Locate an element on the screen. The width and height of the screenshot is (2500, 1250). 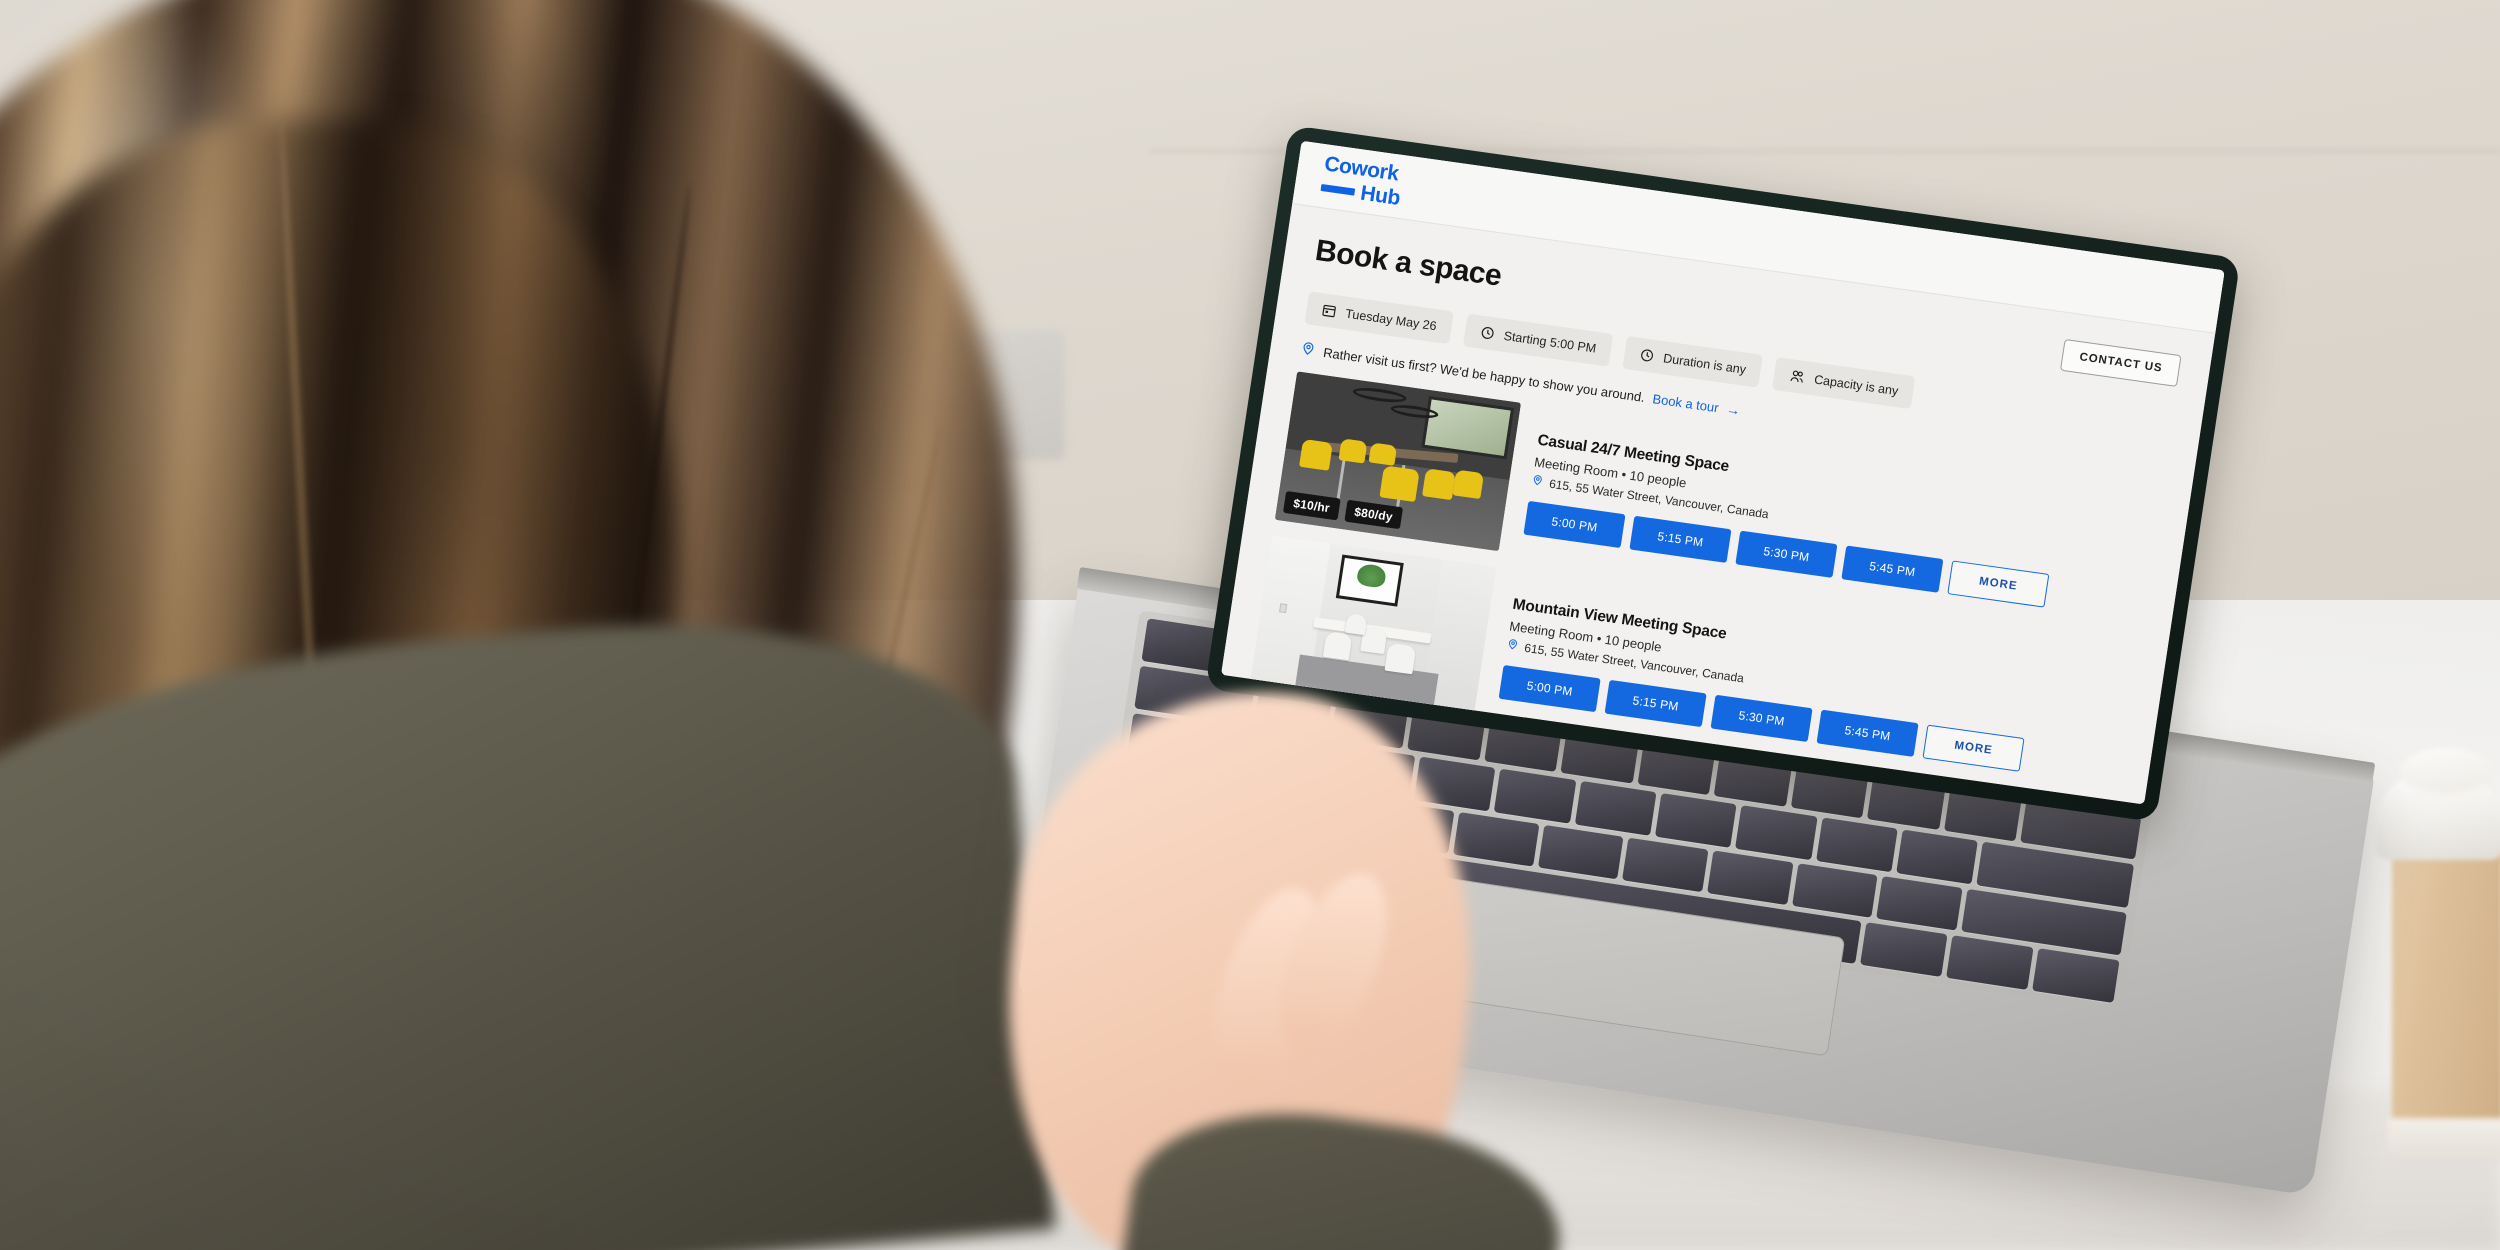
listing-thumbnail: $10/hr $80/dy is located at coordinates (1398, 461).